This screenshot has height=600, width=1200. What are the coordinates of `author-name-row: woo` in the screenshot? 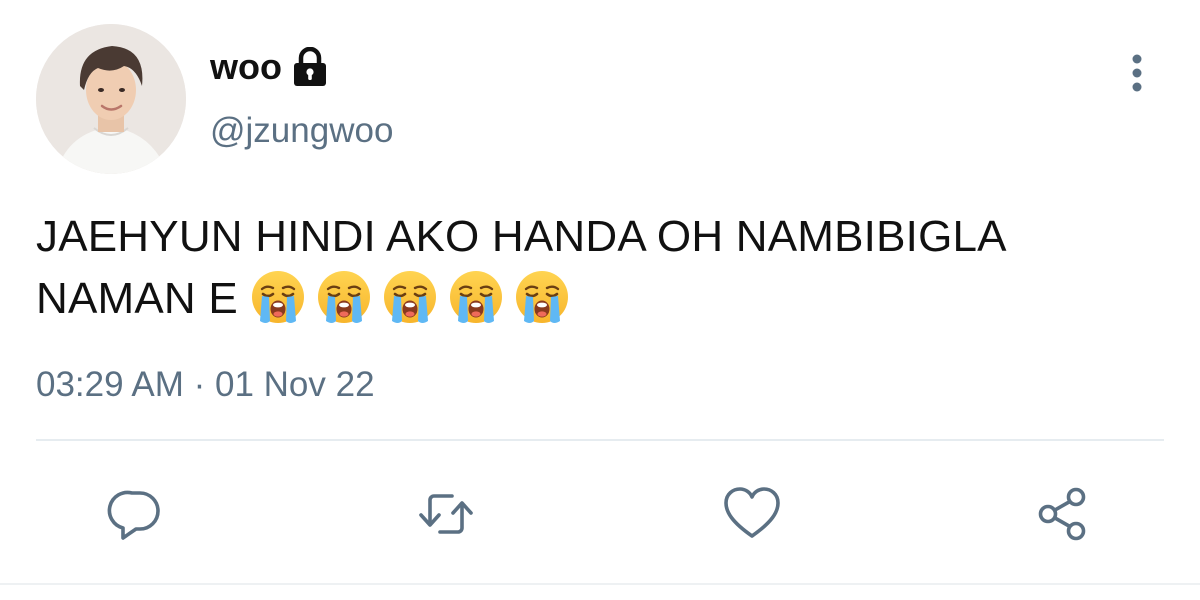 It's located at (269, 67).